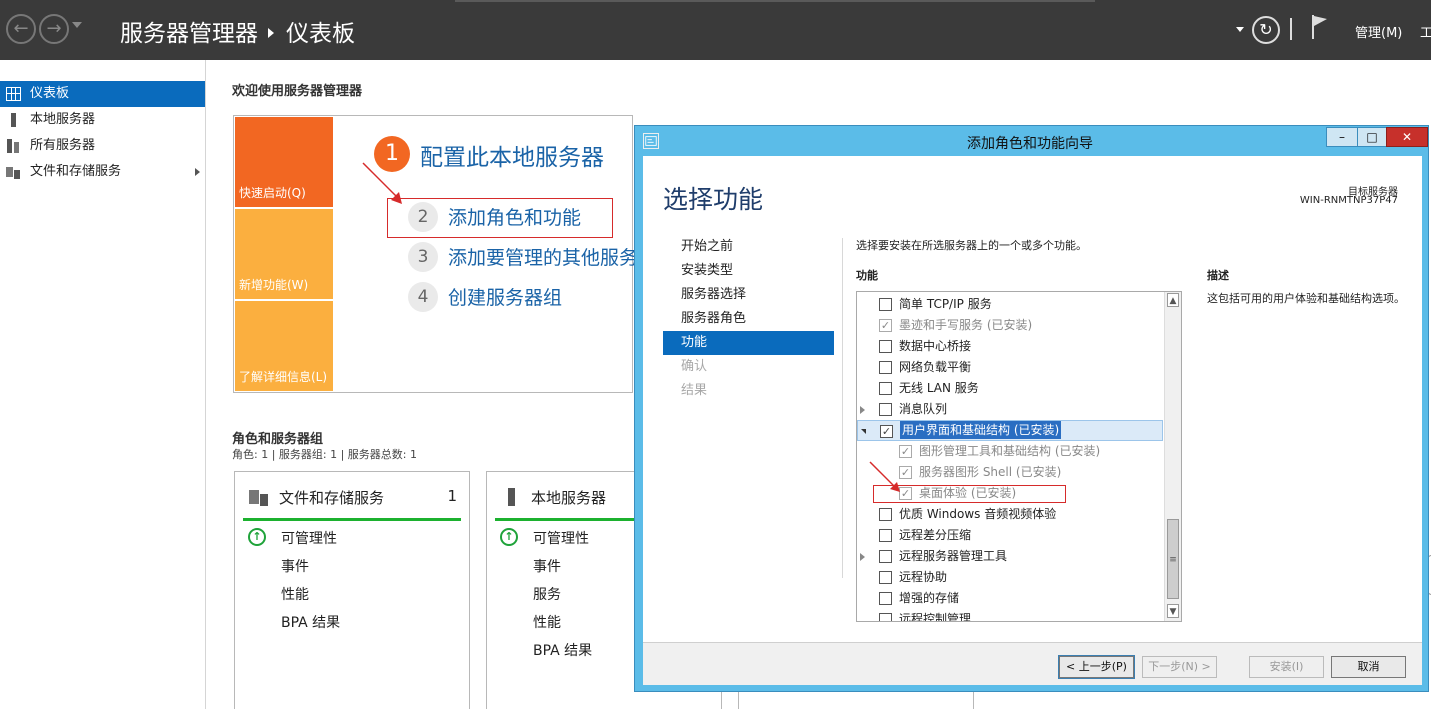  Describe the element at coordinates (1010, 325) in the screenshot. I see `feature-row: ✓ 墨迹和手写服务 (已安装)` at that location.